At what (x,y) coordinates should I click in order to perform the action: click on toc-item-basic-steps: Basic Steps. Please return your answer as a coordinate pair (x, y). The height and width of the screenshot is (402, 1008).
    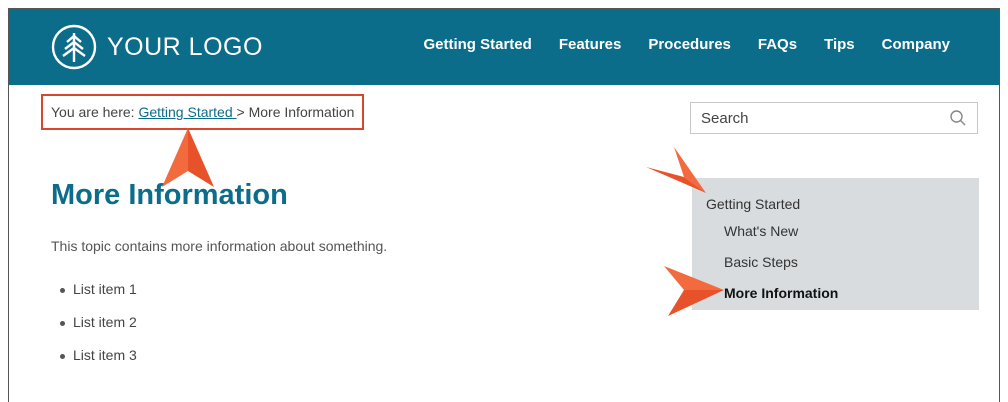
    Looking at the image, I should click on (761, 262).